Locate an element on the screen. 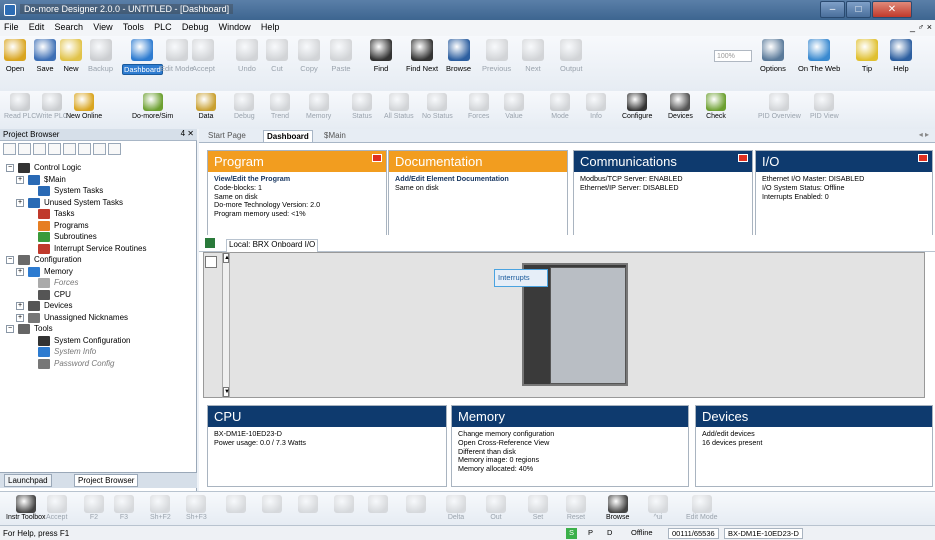 Image resolution: width=935 pixels, height=540 pixels. save-button: Save is located at coordinates (45, 56).